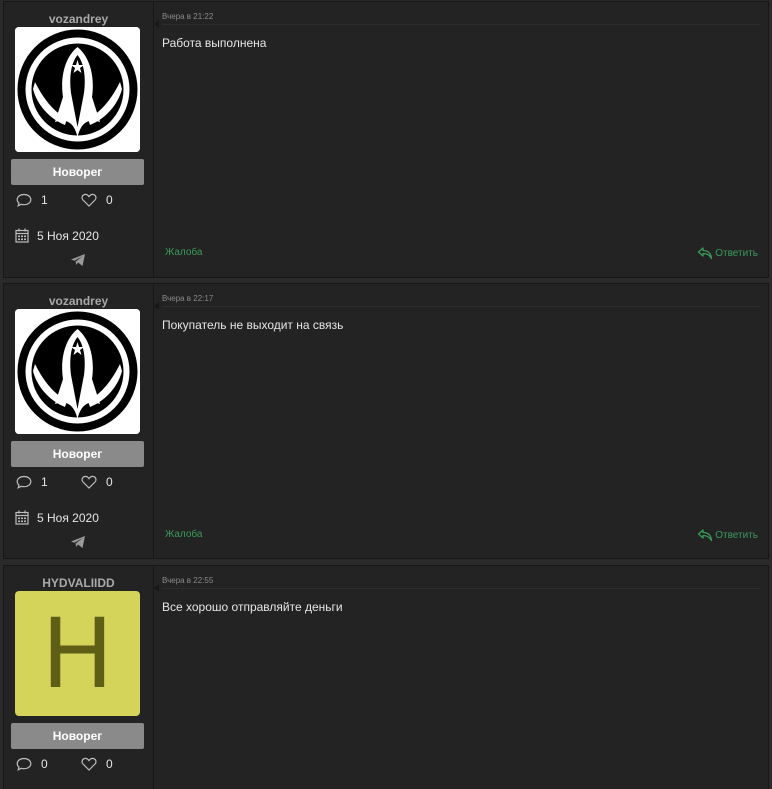  What do you see at coordinates (187, 16) in the screenshot?
I see `post-date: Вчера в 21:22` at bounding box center [187, 16].